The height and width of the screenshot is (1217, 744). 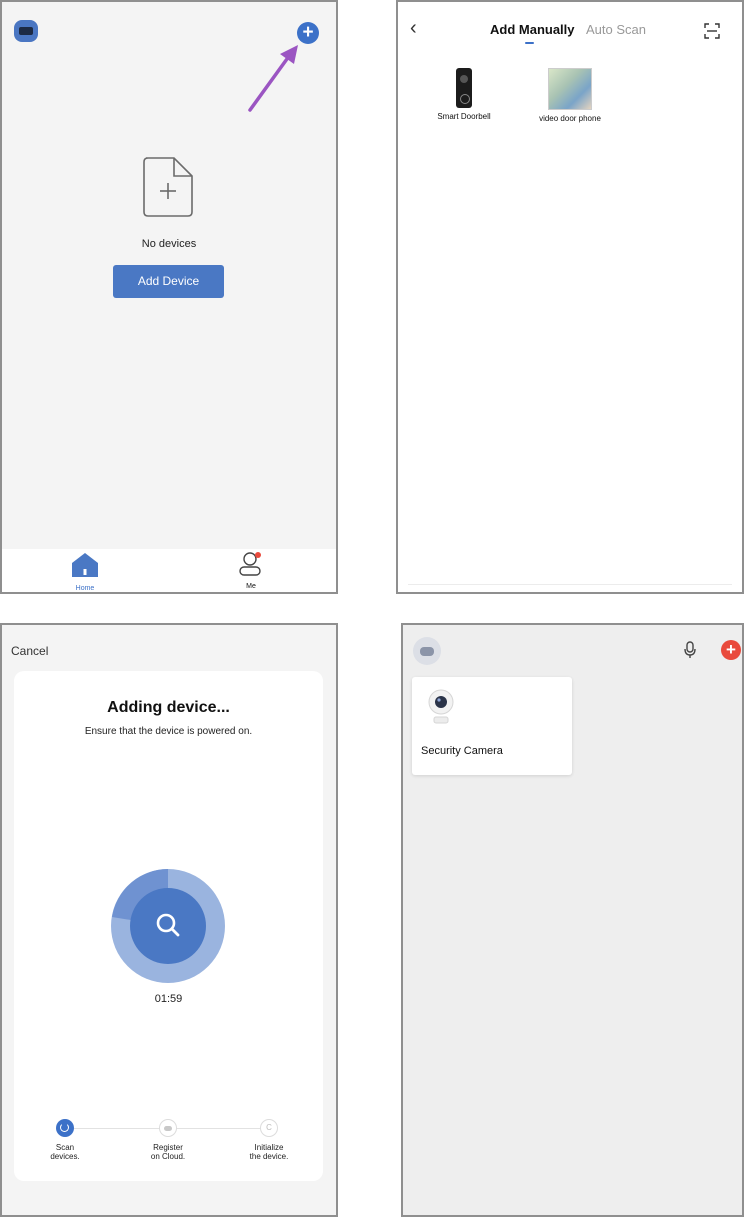 I want to click on no-devices-text: No devices, so click(x=169, y=244).